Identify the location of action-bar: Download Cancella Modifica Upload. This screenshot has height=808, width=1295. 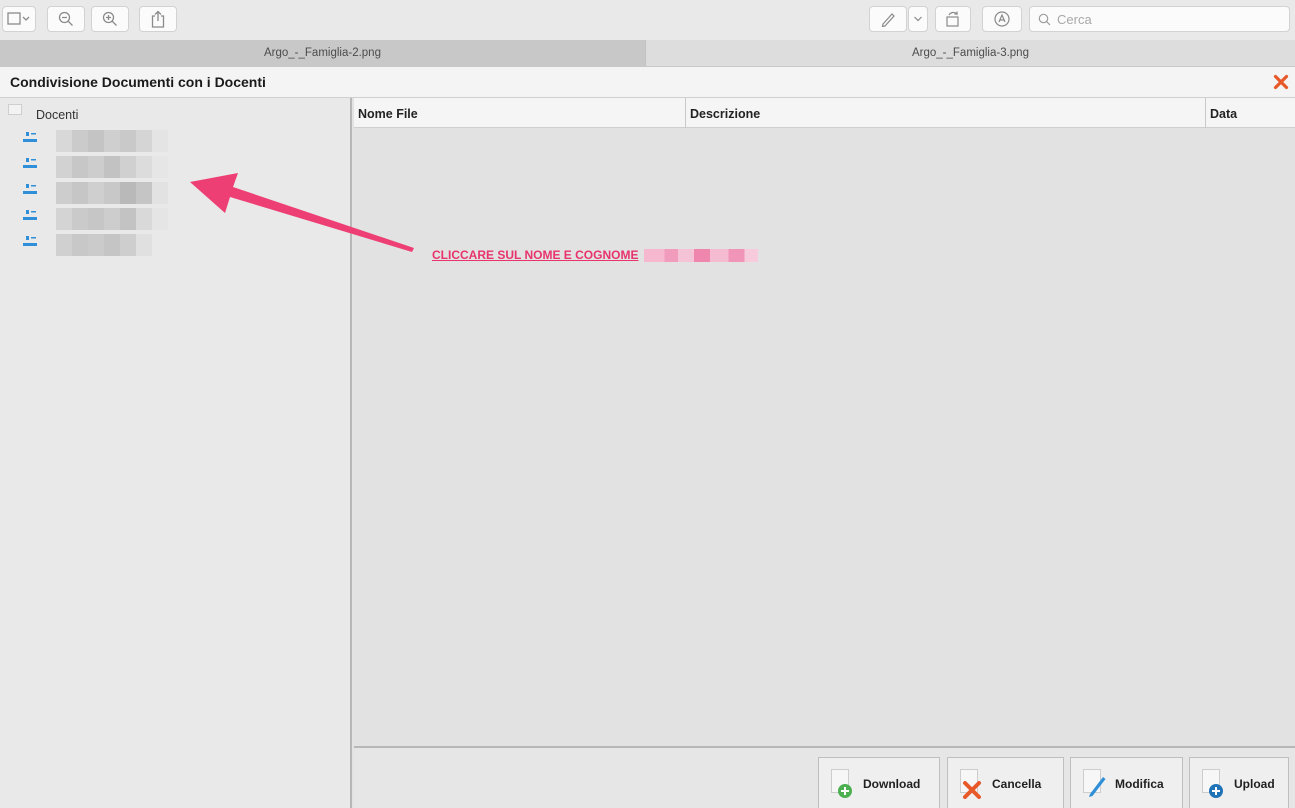
(824, 777).